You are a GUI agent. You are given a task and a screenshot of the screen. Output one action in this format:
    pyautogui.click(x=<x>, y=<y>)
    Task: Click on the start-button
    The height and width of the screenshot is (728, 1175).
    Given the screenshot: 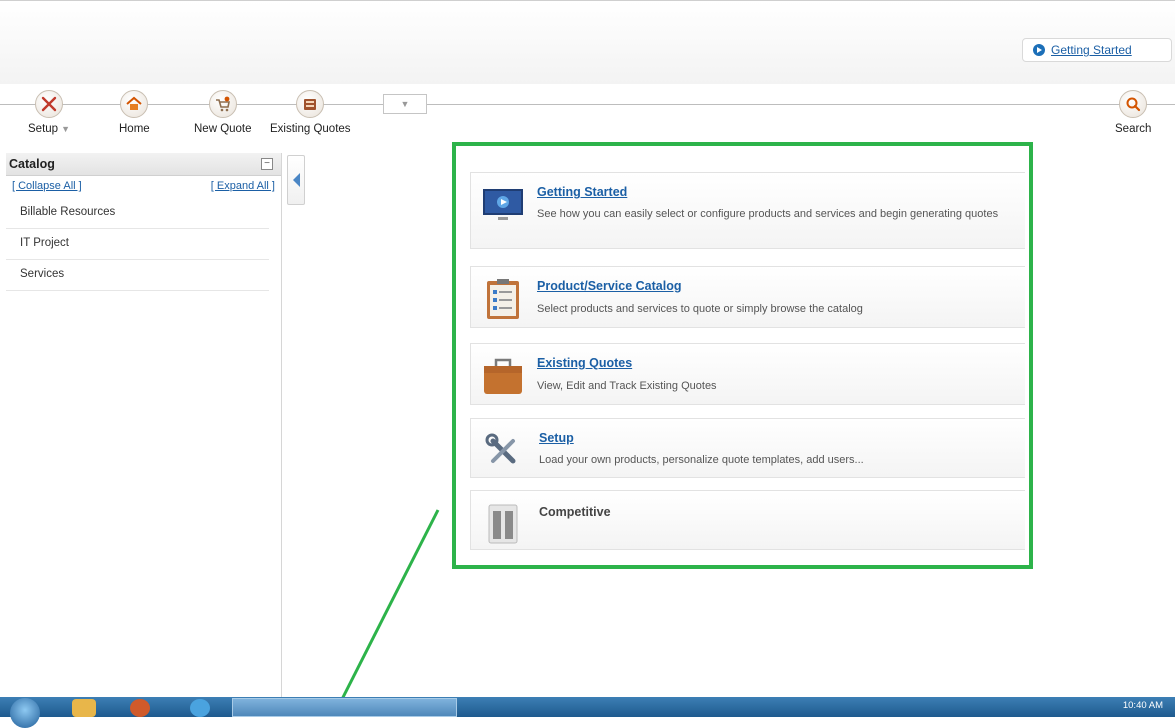 What is the action you would take?
    pyautogui.click(x=25, y=713)
    